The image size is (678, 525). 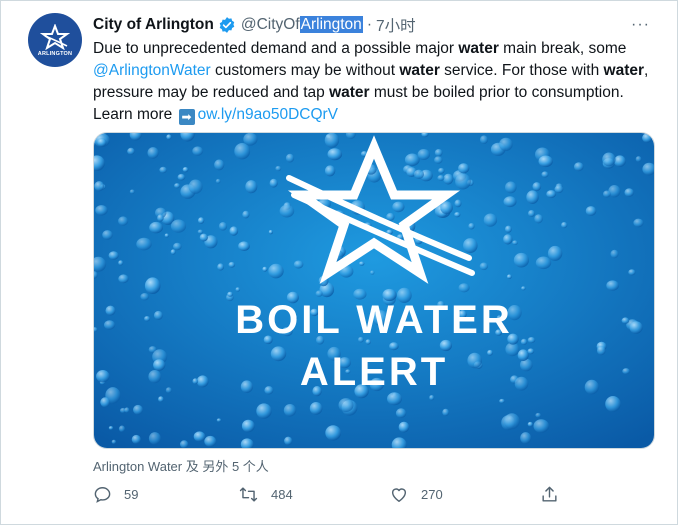 I want to click on alert-title-line1: BOIL WATER, so click(x=373, y=320).